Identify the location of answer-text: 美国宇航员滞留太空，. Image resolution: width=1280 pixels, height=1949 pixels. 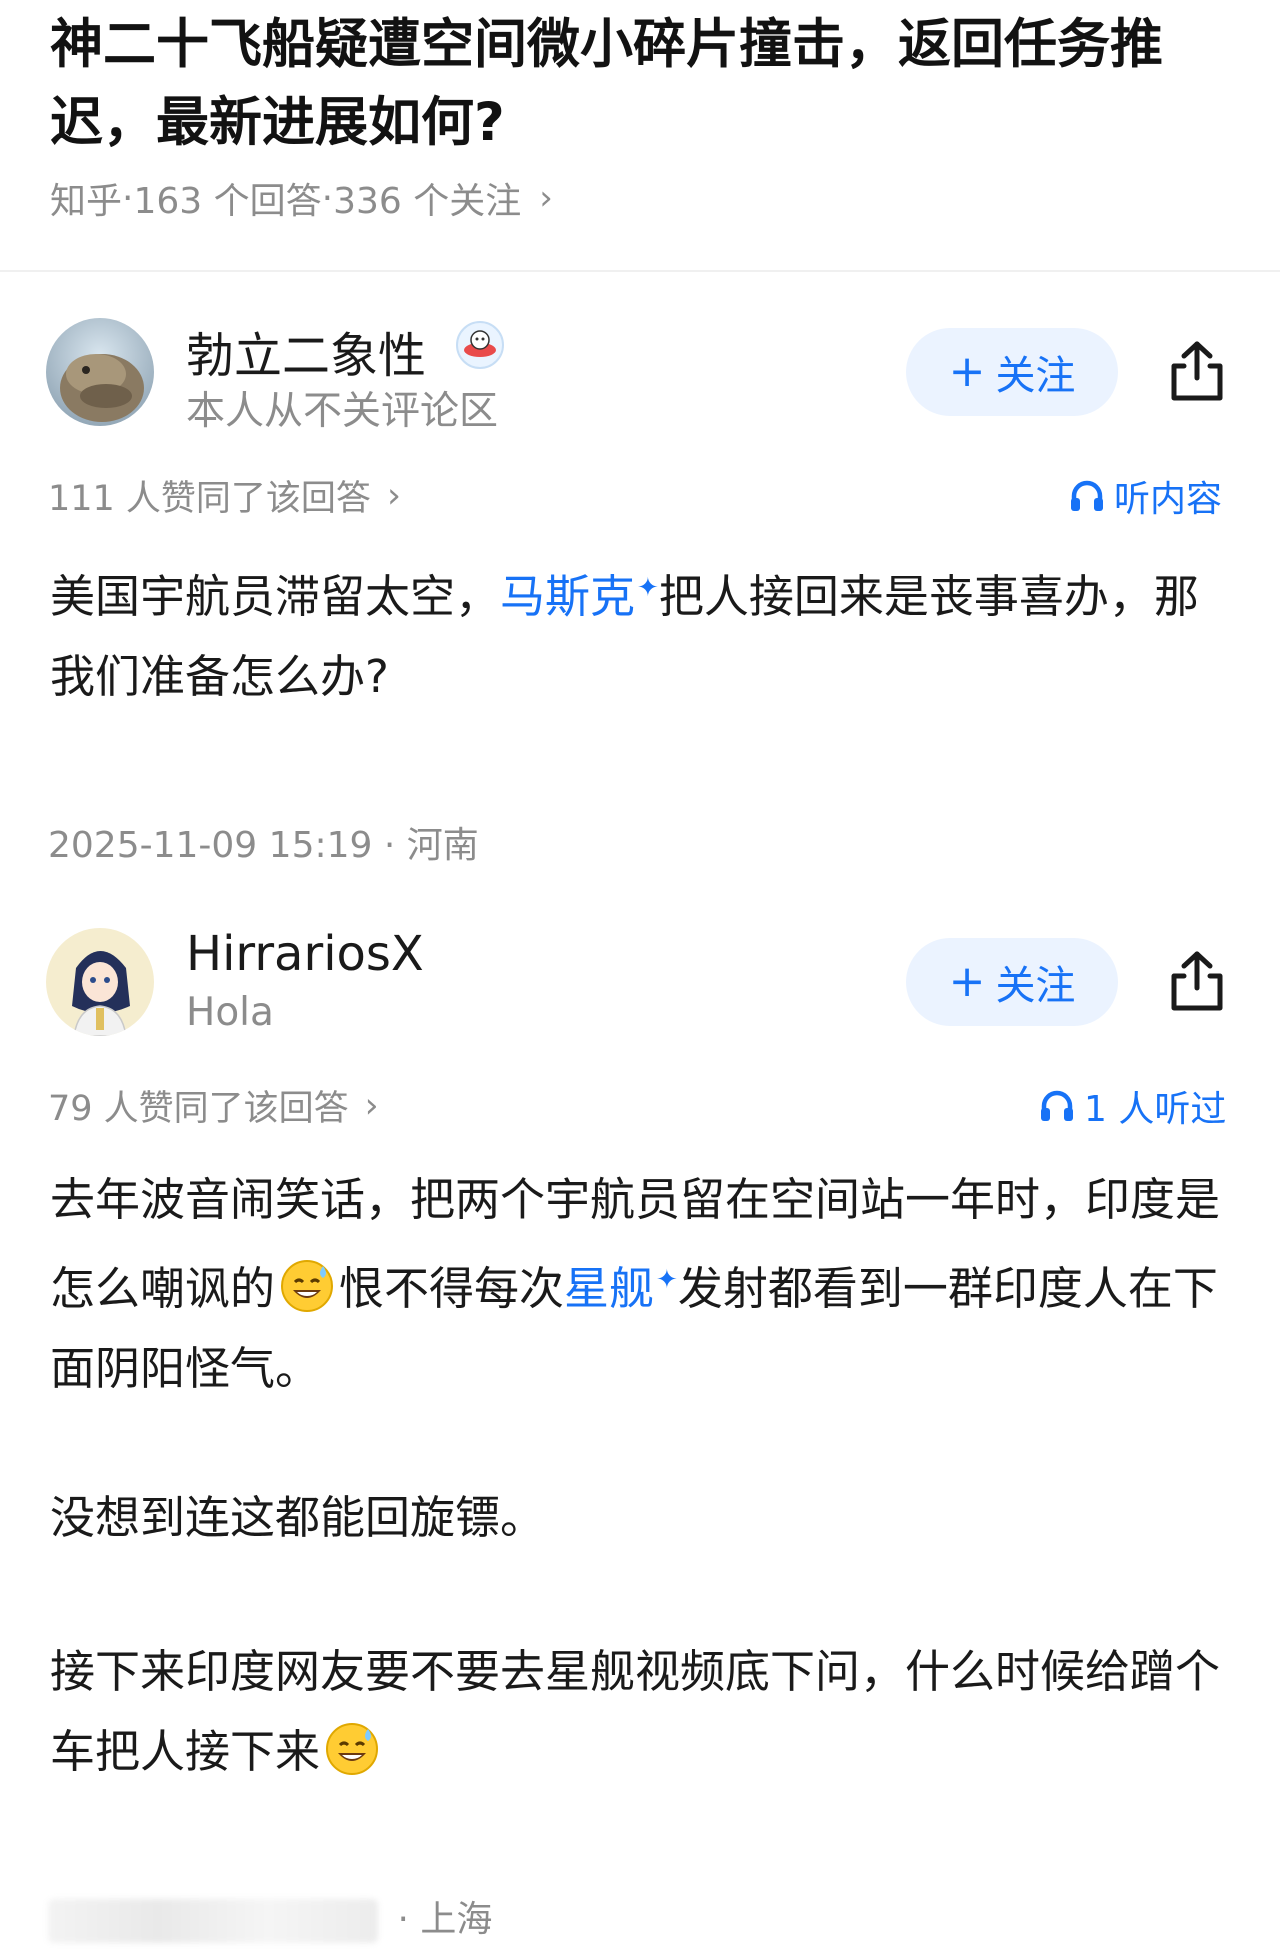
(275, 596).